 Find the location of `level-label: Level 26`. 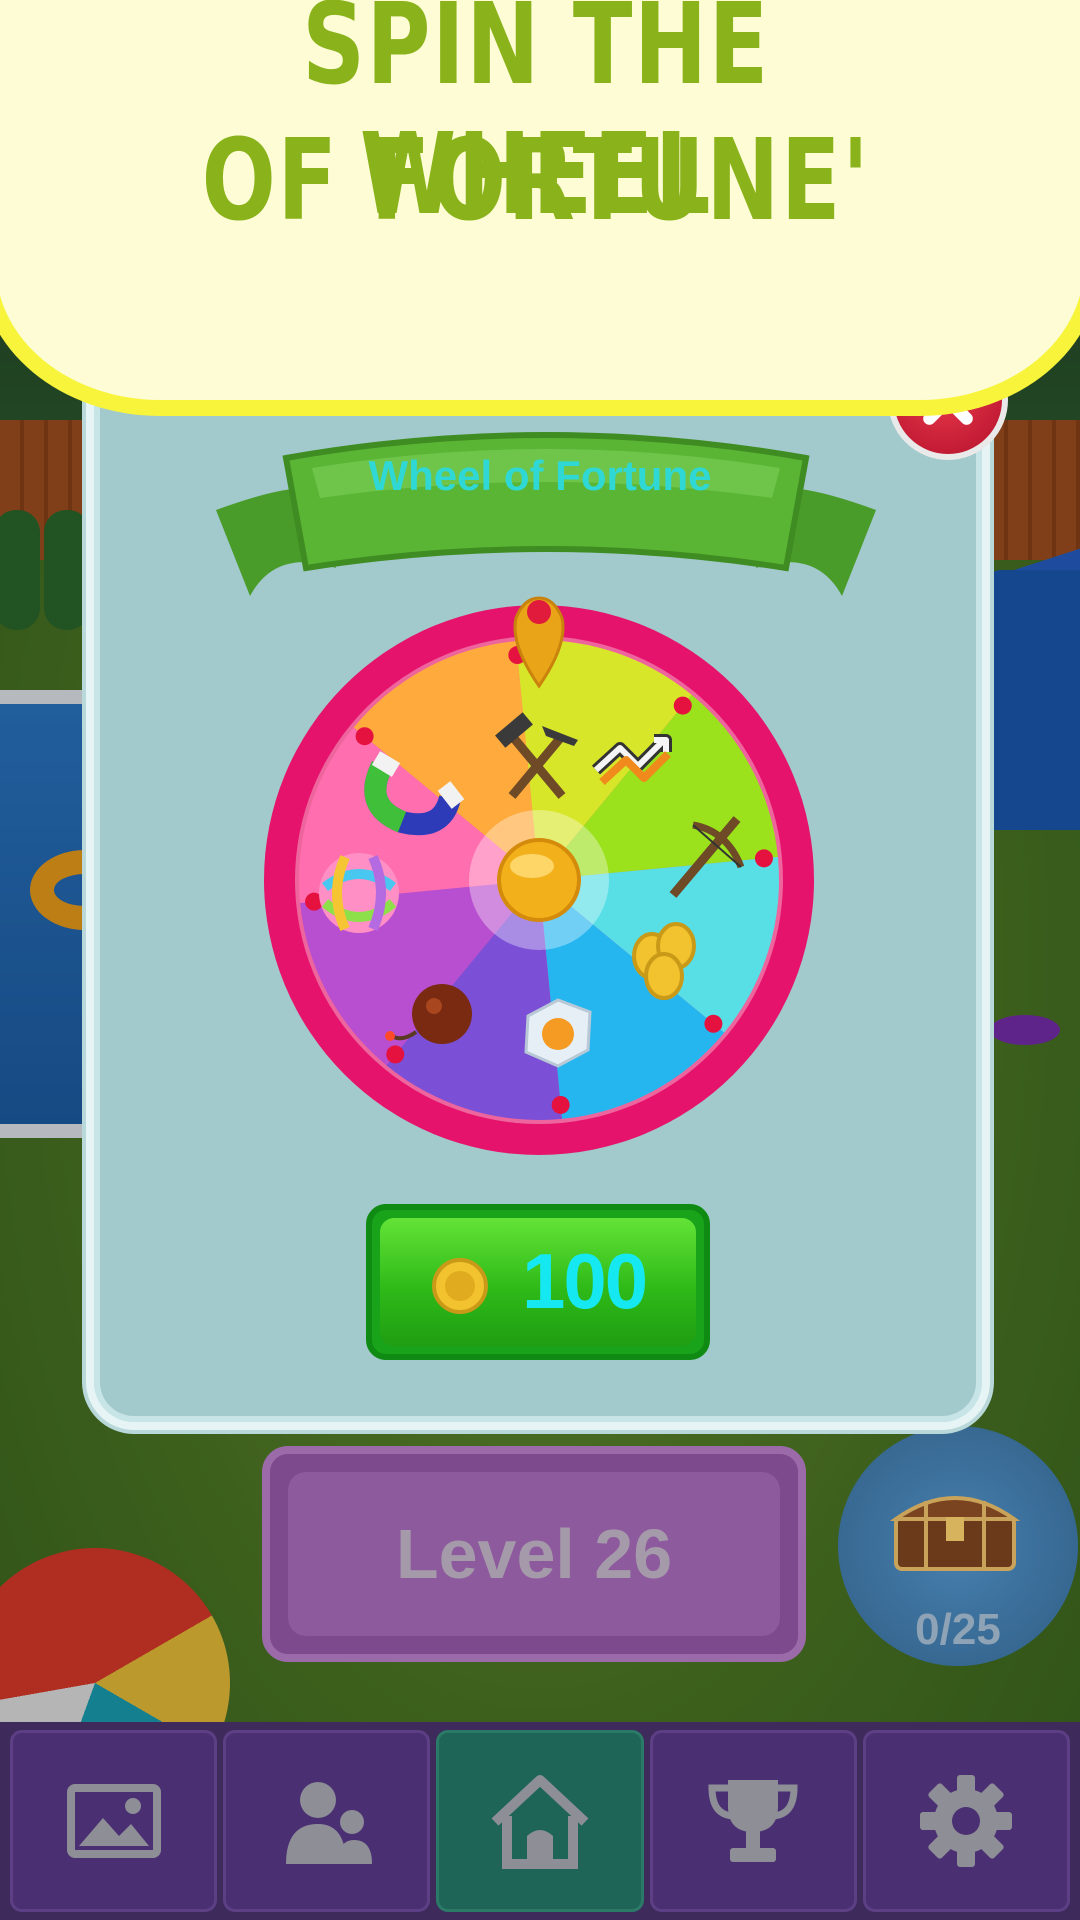

level-label: Level 26 is located at coordinates (534, 1554).